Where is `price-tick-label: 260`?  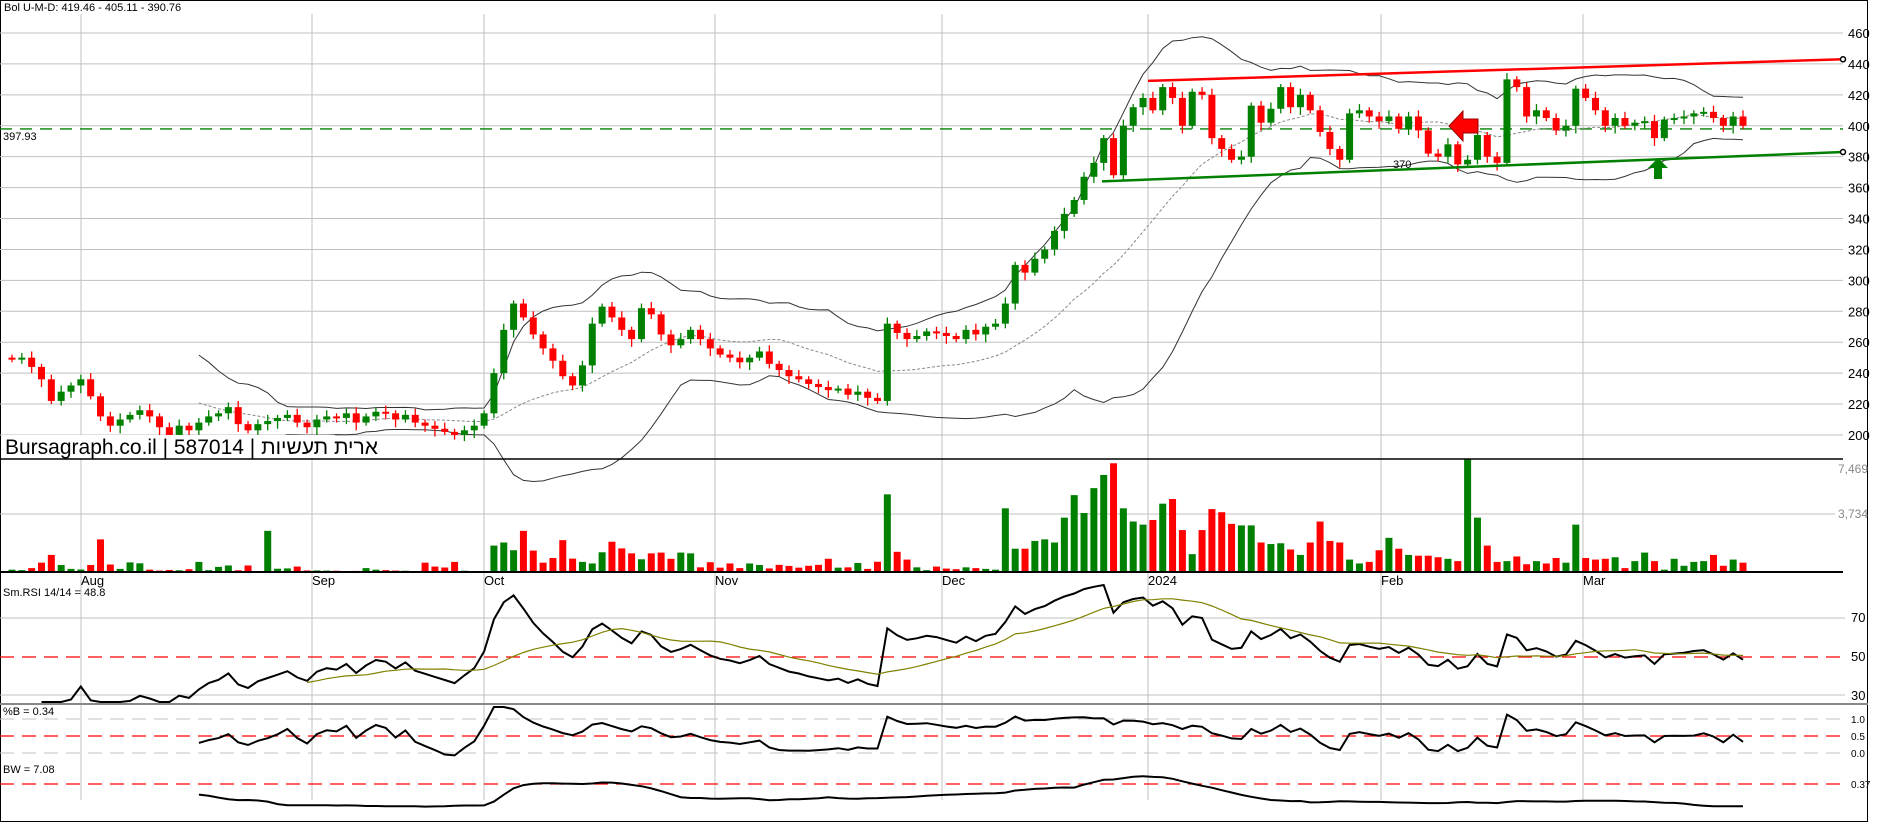
price-tick-label: 260 is located at coordinates (1859, 342).